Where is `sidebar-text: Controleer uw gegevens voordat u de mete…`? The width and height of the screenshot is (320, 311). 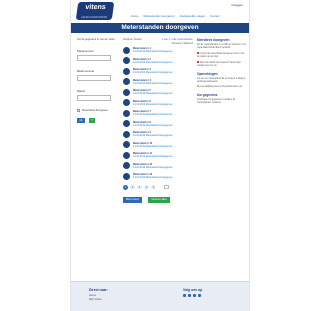
sidebar-text: Controleer uw gegevens voordat u de mete… is located at coordinates (216, 101).